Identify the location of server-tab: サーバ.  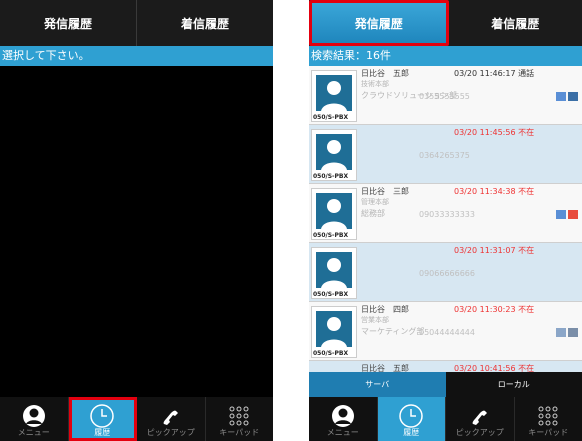
(377, 384).